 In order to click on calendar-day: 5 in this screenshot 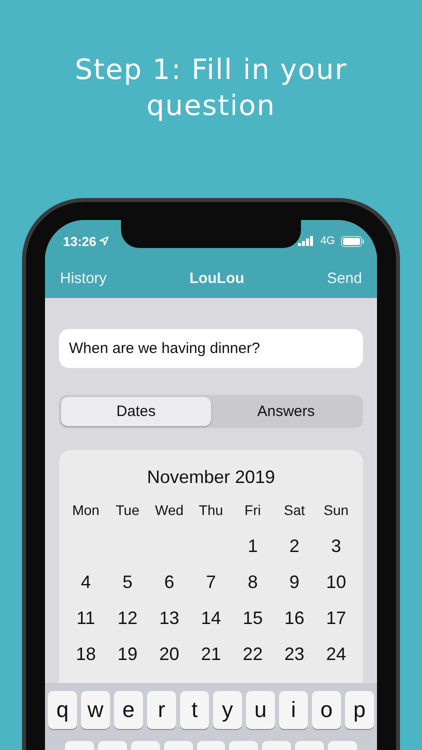, I will do `click(127, 582)`.